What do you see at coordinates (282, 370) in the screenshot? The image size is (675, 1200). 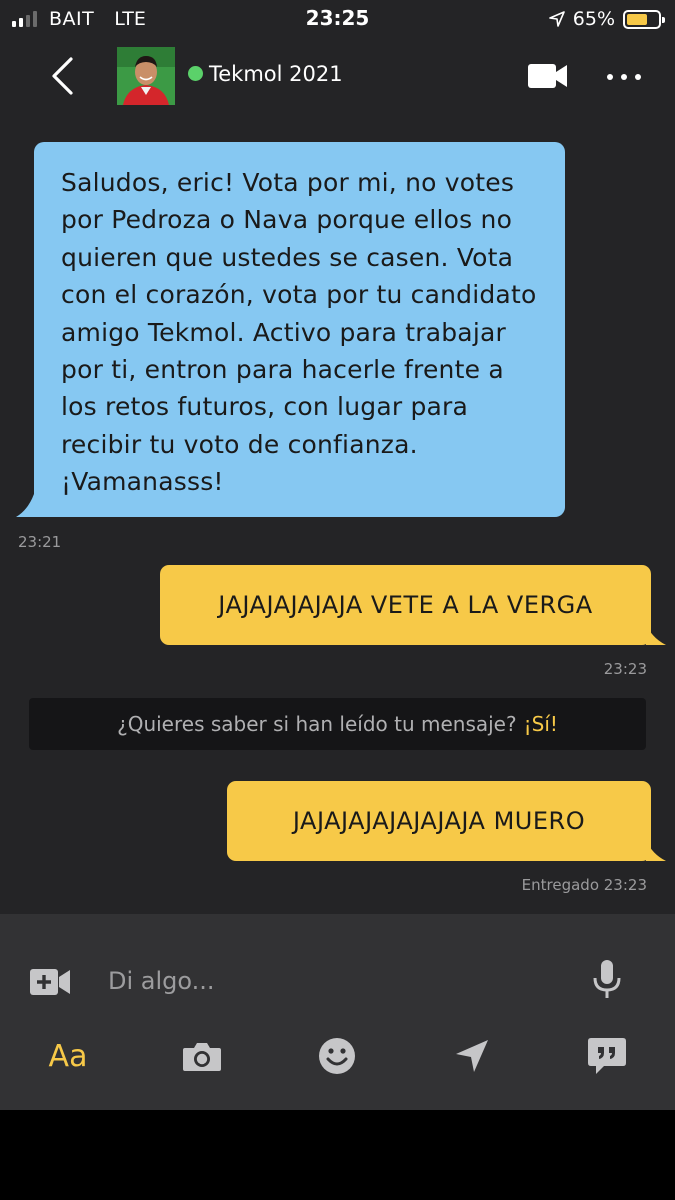 I see `message-line: por ti, entron para hacerle frente a` at bounding box center [282, 370].